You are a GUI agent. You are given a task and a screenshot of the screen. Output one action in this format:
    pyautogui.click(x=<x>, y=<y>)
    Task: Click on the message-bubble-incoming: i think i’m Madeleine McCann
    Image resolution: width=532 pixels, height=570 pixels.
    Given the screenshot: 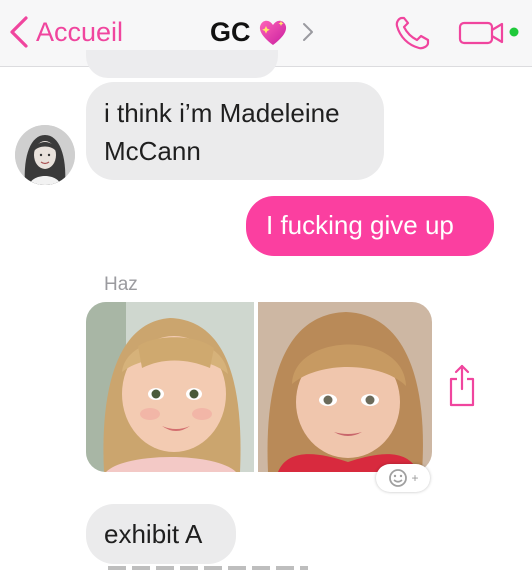 What is the action you would take?
    pyautogui.click(x=235, y=131)
    